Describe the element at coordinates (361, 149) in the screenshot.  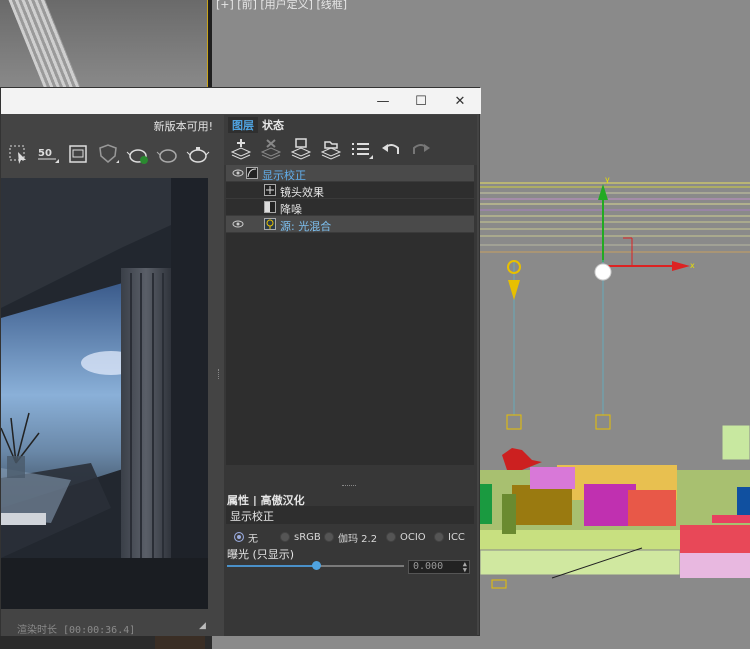
I see `list-menu-icon` at that location.